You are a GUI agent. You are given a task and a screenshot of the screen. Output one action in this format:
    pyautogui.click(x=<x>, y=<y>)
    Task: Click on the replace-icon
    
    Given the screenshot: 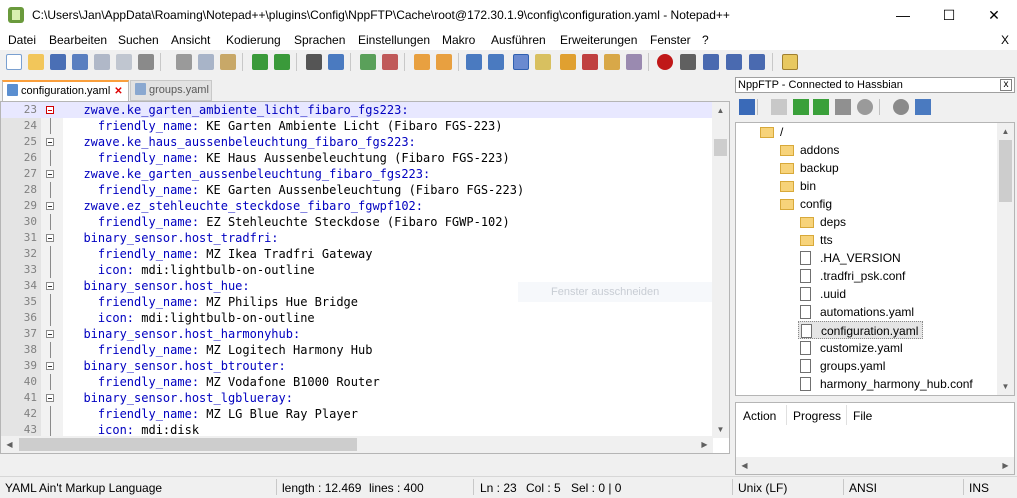 What is the action you would take?
    pyautogui.click(x=336, y=62)
    